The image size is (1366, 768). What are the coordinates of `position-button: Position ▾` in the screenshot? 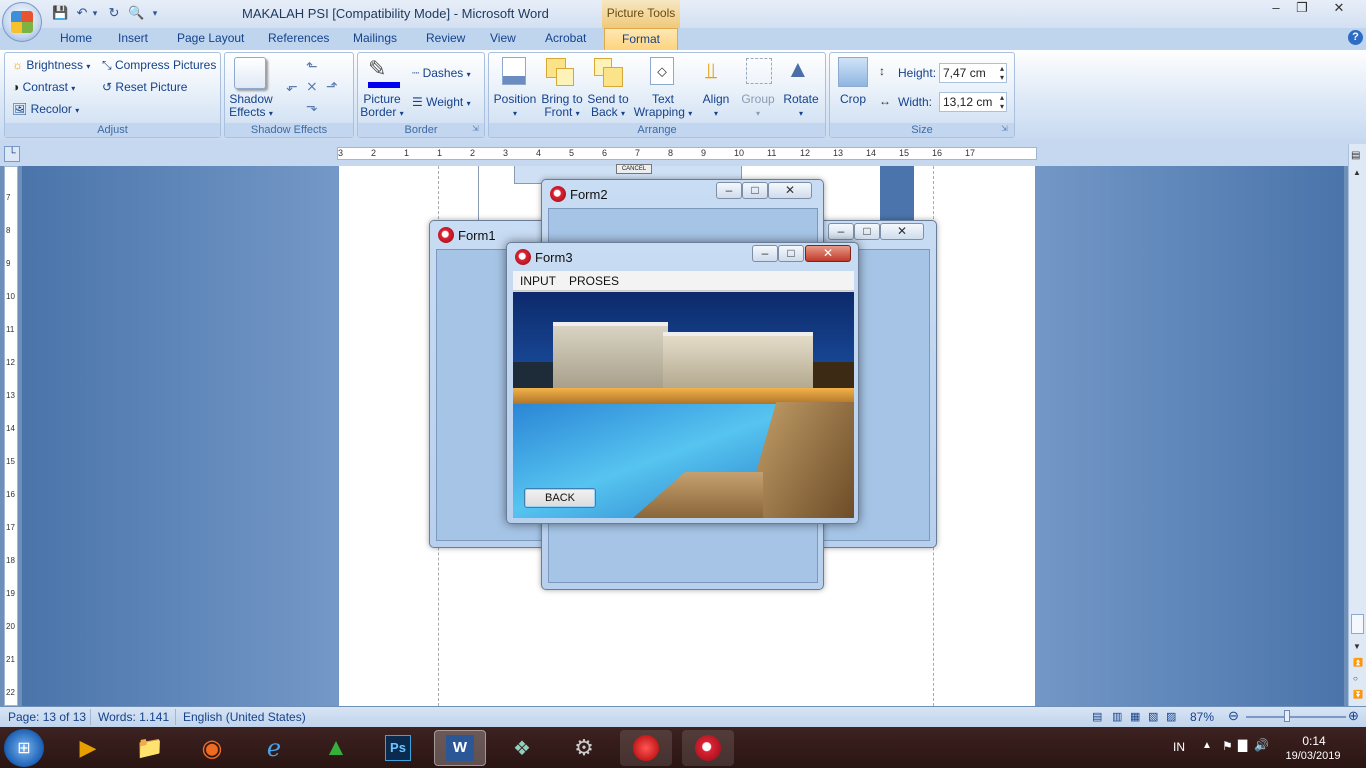 It's located at (515, 106).